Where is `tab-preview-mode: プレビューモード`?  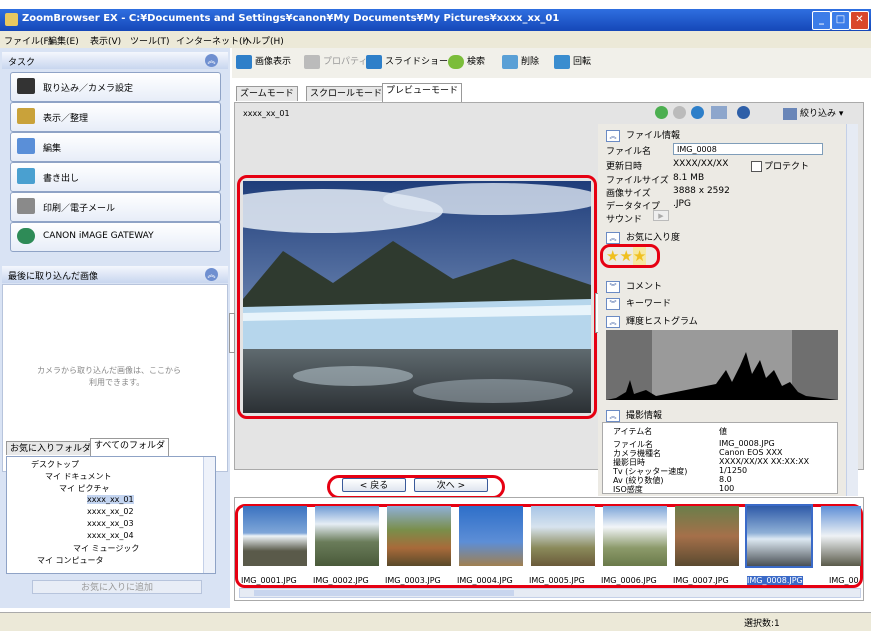 tab-preview-mode: プレビューモード is located at coordinates (422, 92).